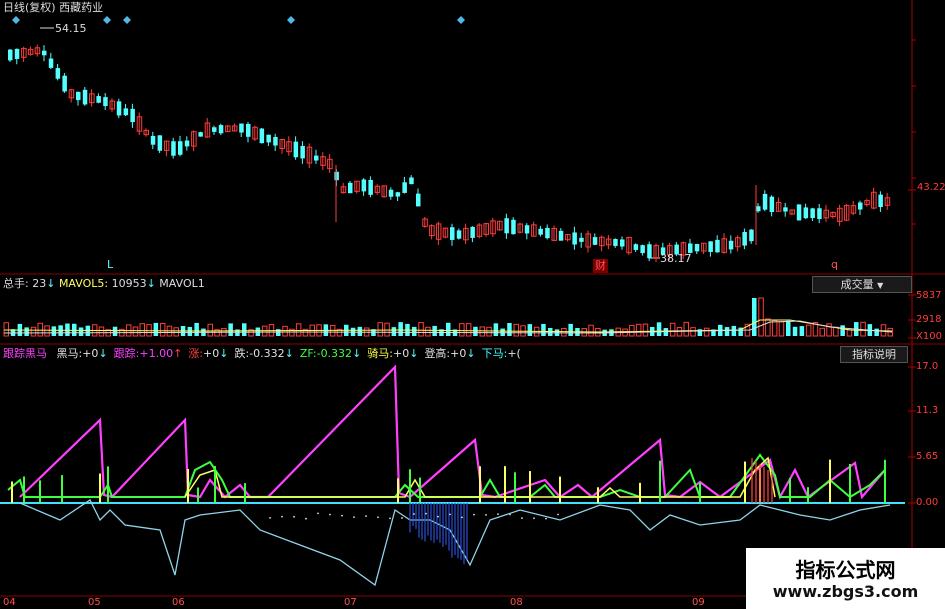 The width and height of the screenshot is (945, 609). I want to click on watermark-title: 指标公式网, so click(845, 570).